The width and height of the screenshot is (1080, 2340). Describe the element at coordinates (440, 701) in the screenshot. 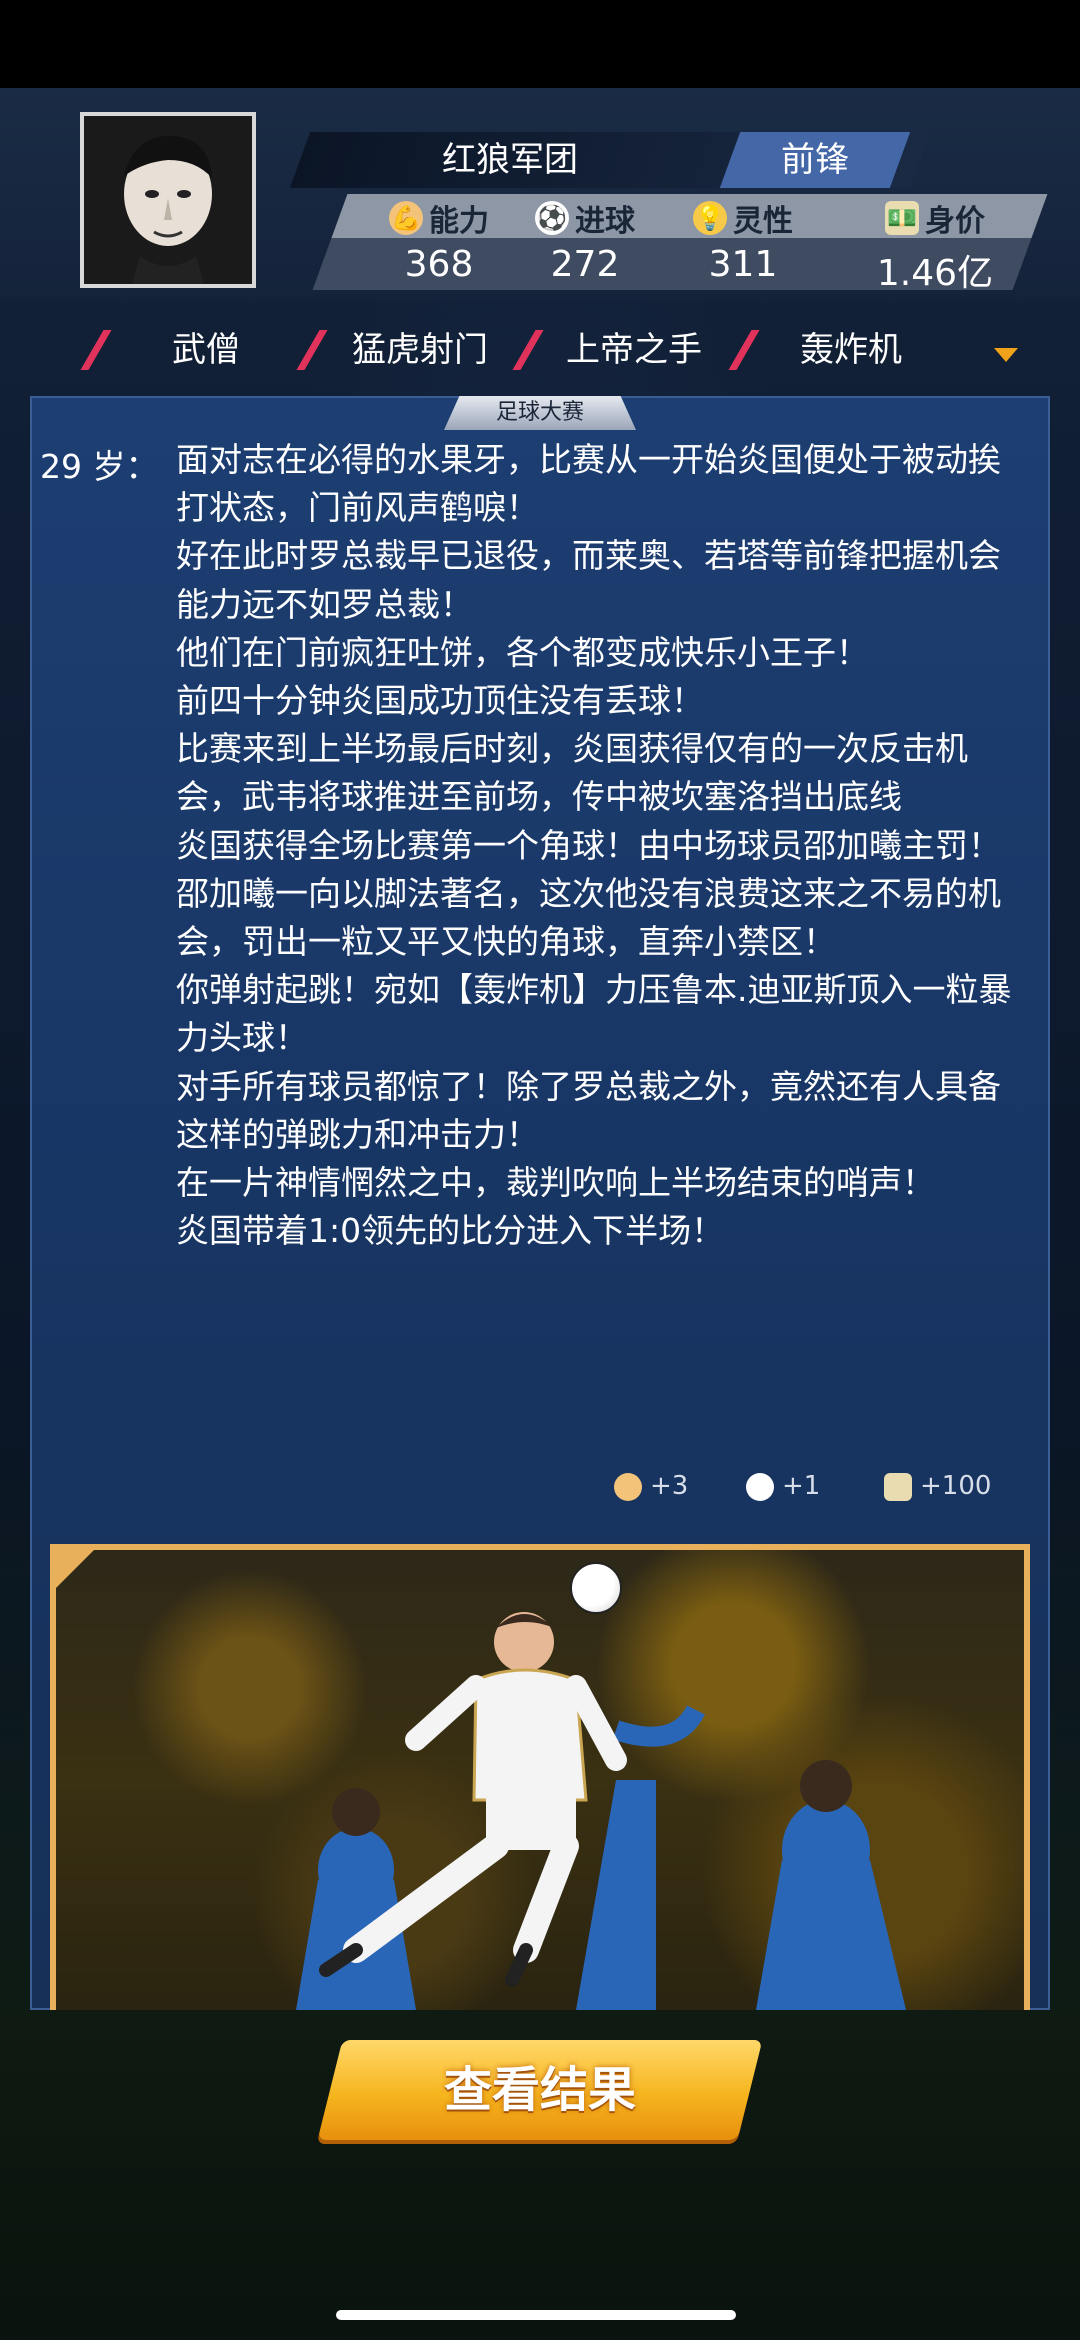

I see `story-line: 前四十分钟炎国成功顶住没有丢球！` at that location.